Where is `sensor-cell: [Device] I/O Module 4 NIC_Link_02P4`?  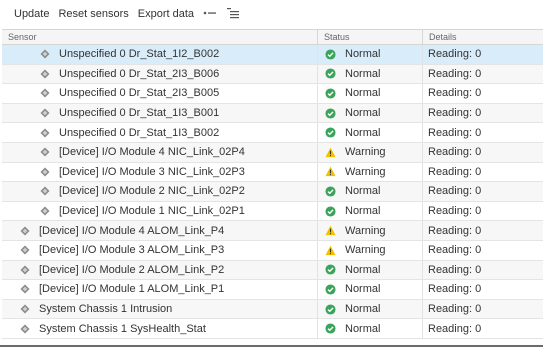
sensor-cell: [Device] I/O Module 4 NIC_Link_02P4 is located at coordinates (160, 152).